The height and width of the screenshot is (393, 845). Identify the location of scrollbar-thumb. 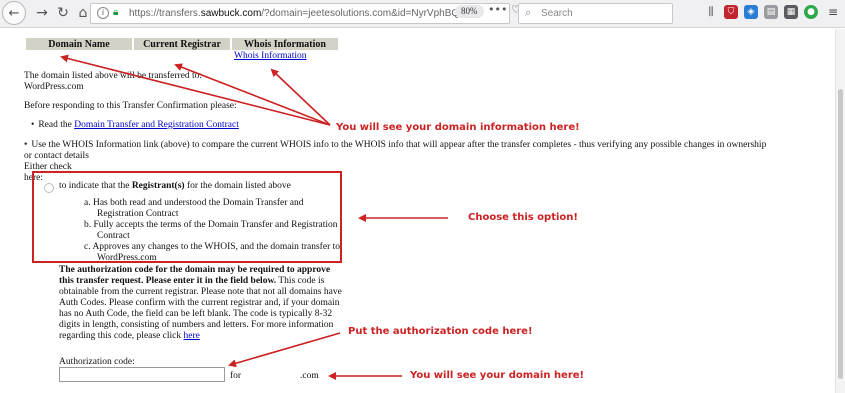
(840, 234).